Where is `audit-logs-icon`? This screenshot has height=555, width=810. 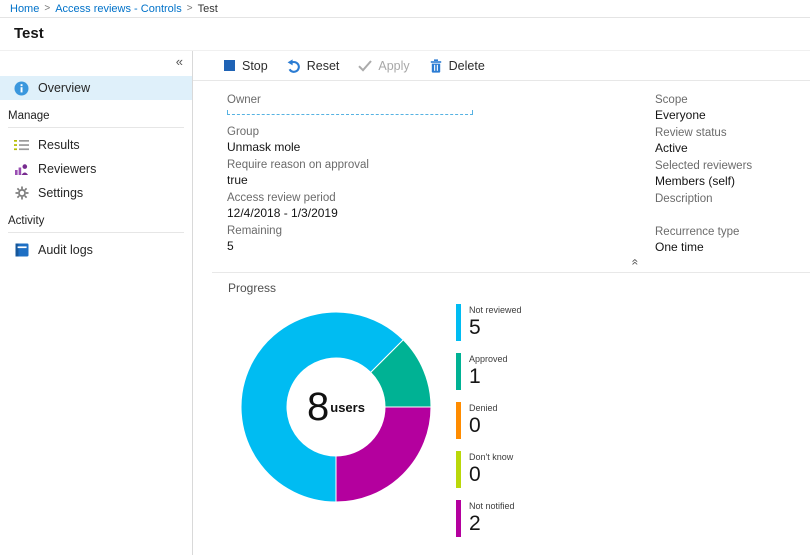 audit-logs-icon is located at coordinates (21, 250).